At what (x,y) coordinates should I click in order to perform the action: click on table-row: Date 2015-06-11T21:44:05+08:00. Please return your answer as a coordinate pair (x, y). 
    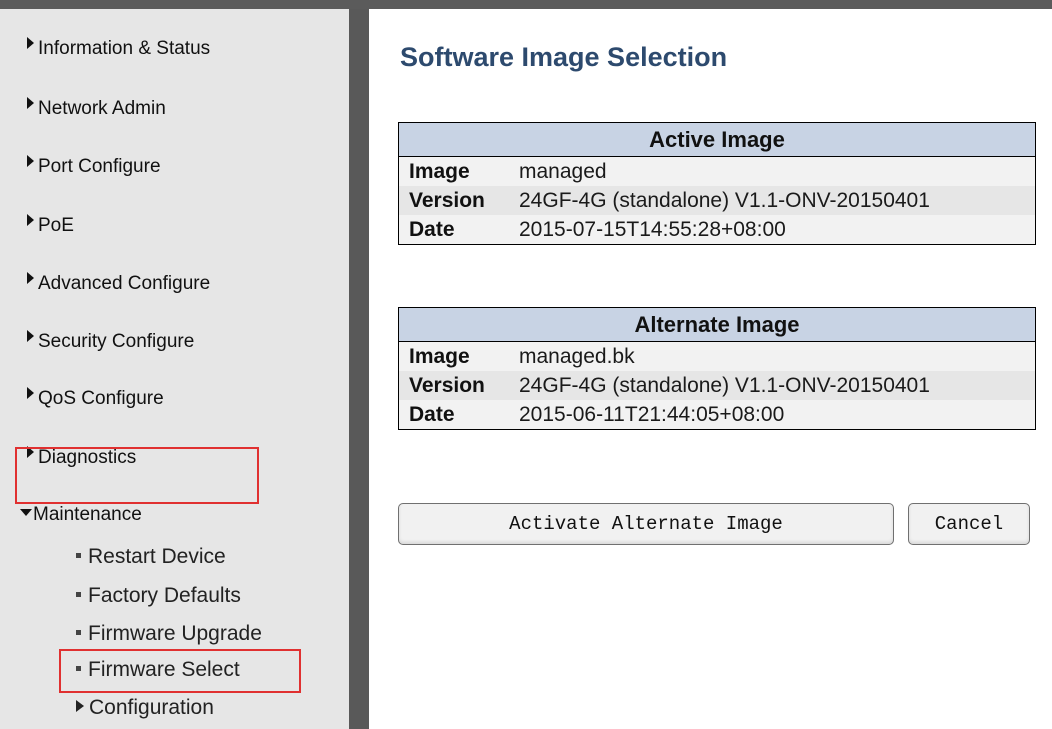
    Looking at the image, I should click on (717, 415).